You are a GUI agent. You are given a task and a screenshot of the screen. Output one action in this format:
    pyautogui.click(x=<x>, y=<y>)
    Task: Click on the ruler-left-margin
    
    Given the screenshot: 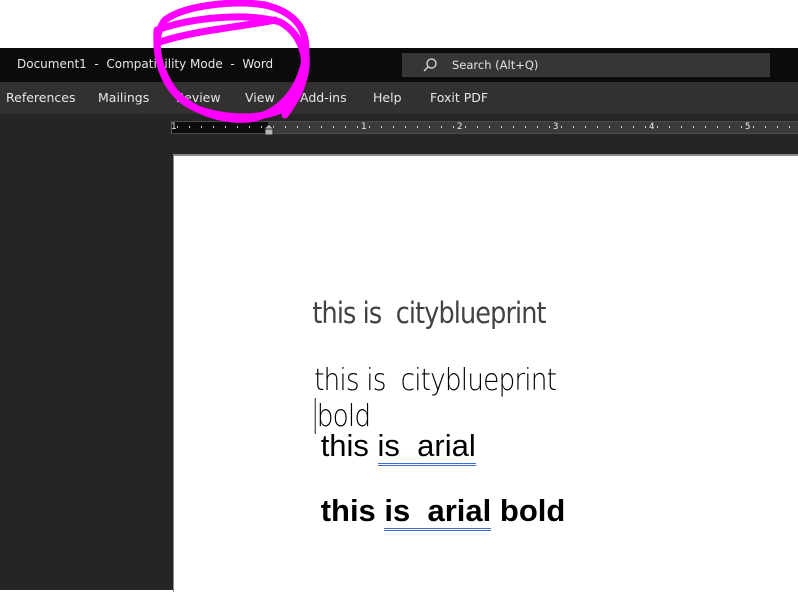 What is the action you would take?
    pyautogui.click(x=219, y=127)
    